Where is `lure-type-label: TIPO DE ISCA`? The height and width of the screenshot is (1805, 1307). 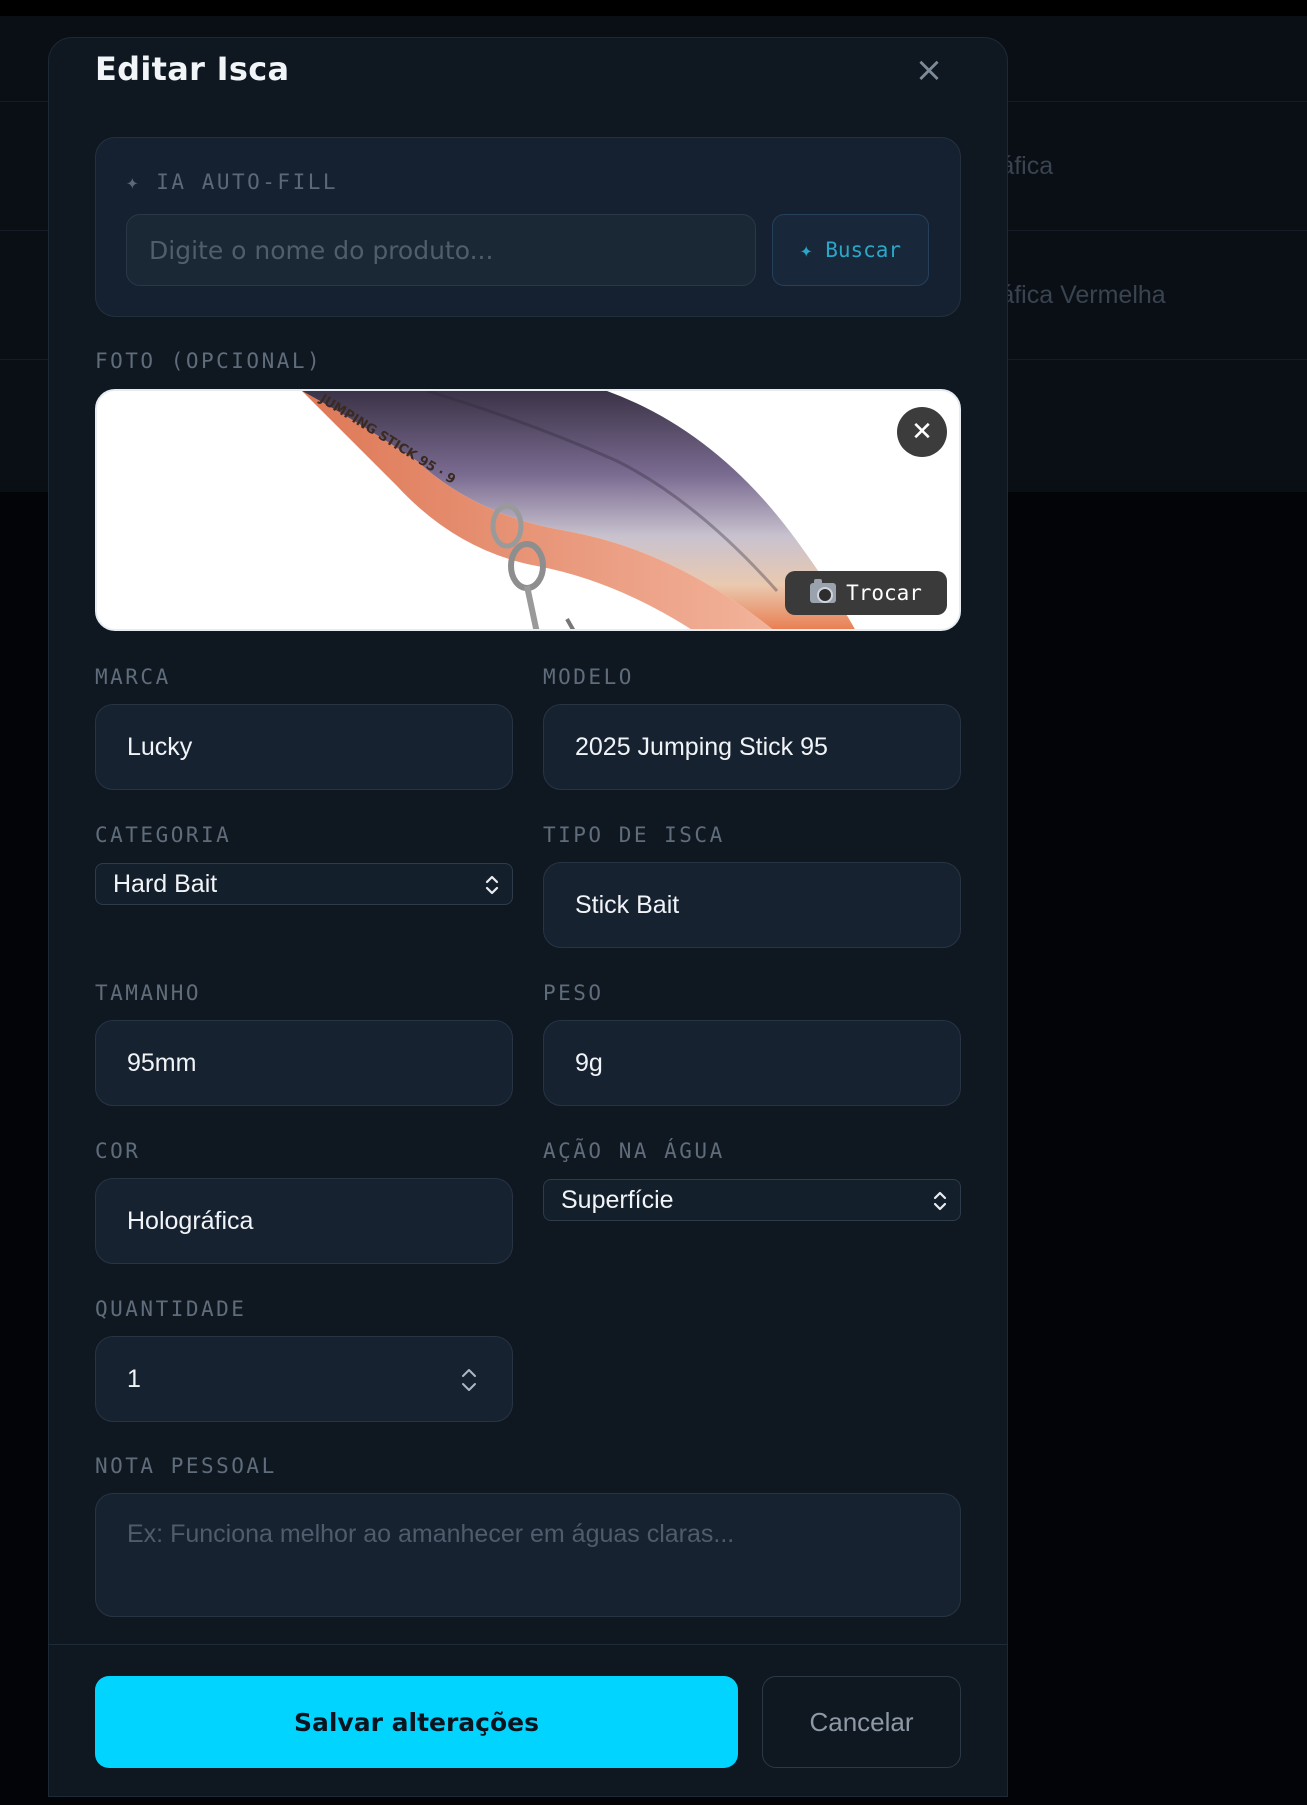 lure-type-label: TIPO DE ISCA is located at coordinates (634, 835).